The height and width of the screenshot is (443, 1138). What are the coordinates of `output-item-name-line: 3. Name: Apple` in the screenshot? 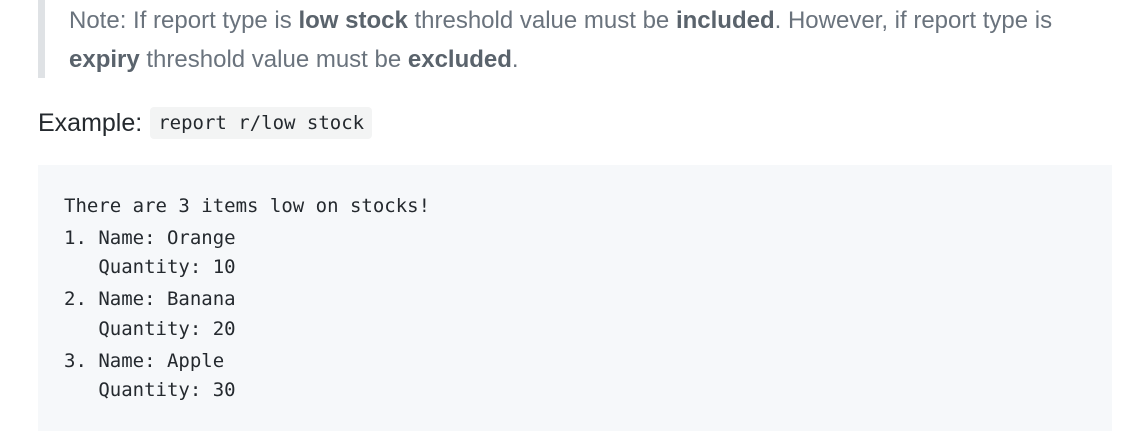 It's located at (144, 361).